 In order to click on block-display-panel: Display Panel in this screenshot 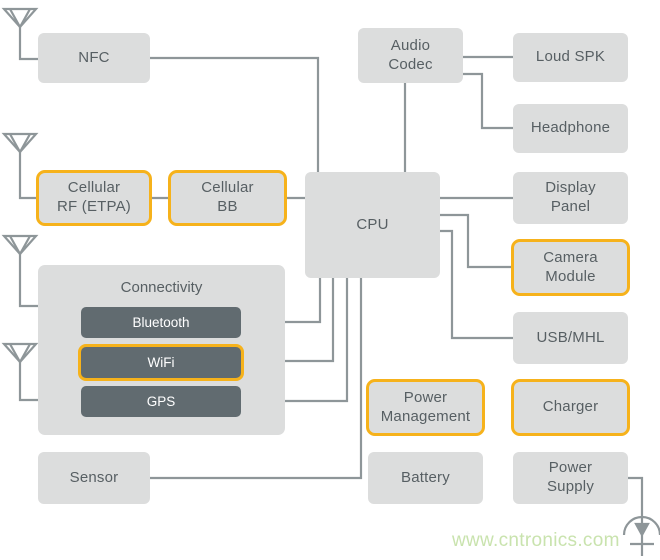, I will do `click(570, 198)`.